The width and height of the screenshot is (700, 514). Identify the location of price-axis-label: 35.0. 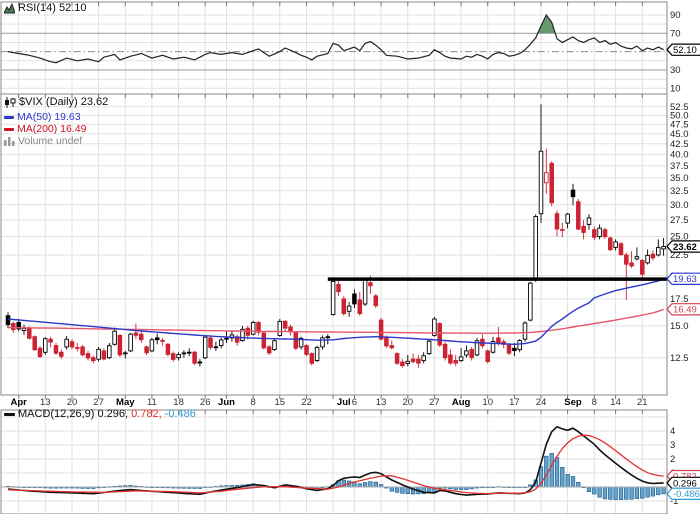
(679, 178).